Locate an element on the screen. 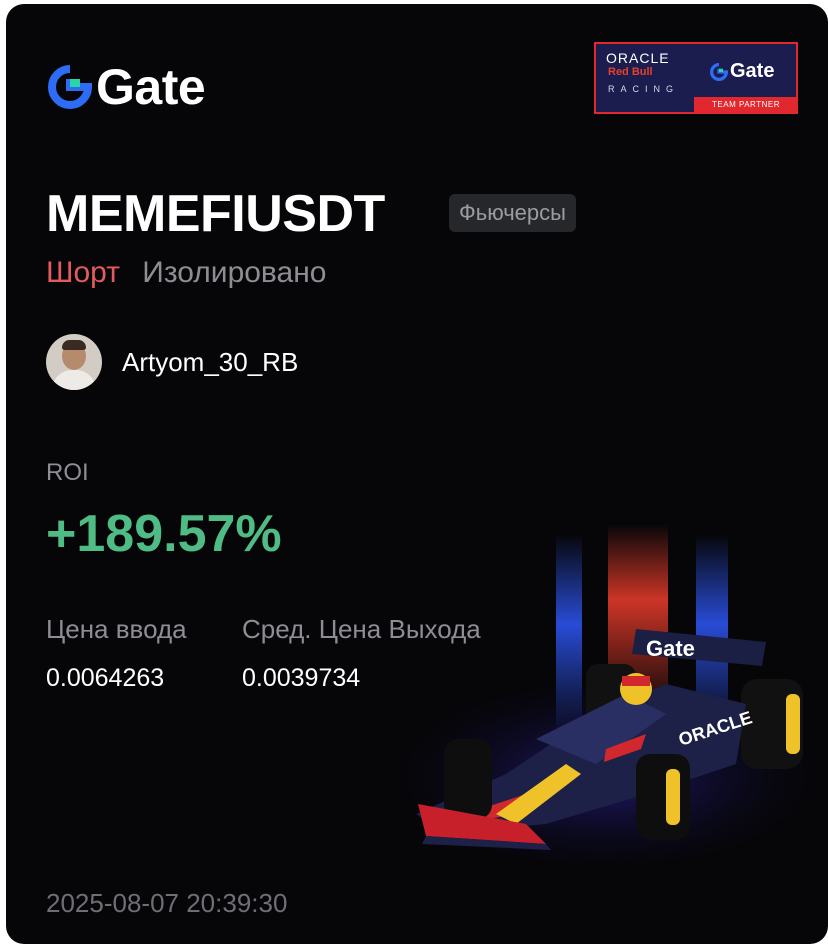  gate-logo: Gate is located at coordinates (127, 87).